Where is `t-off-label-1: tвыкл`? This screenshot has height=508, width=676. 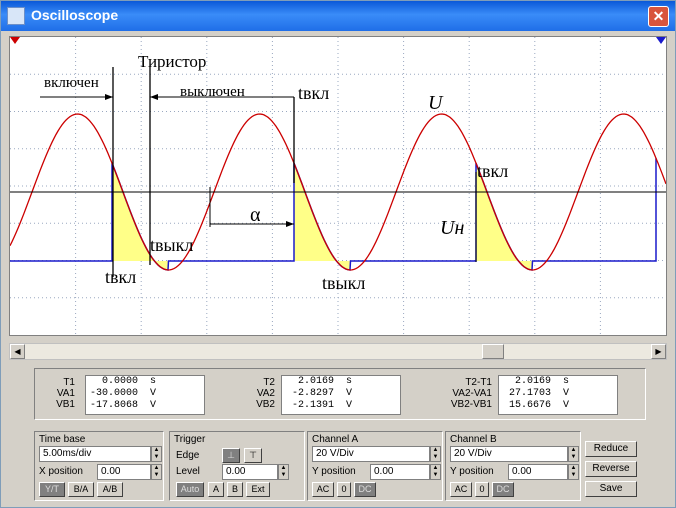
t-off-label-1: tвыкл is located at coordinates (171, 245).